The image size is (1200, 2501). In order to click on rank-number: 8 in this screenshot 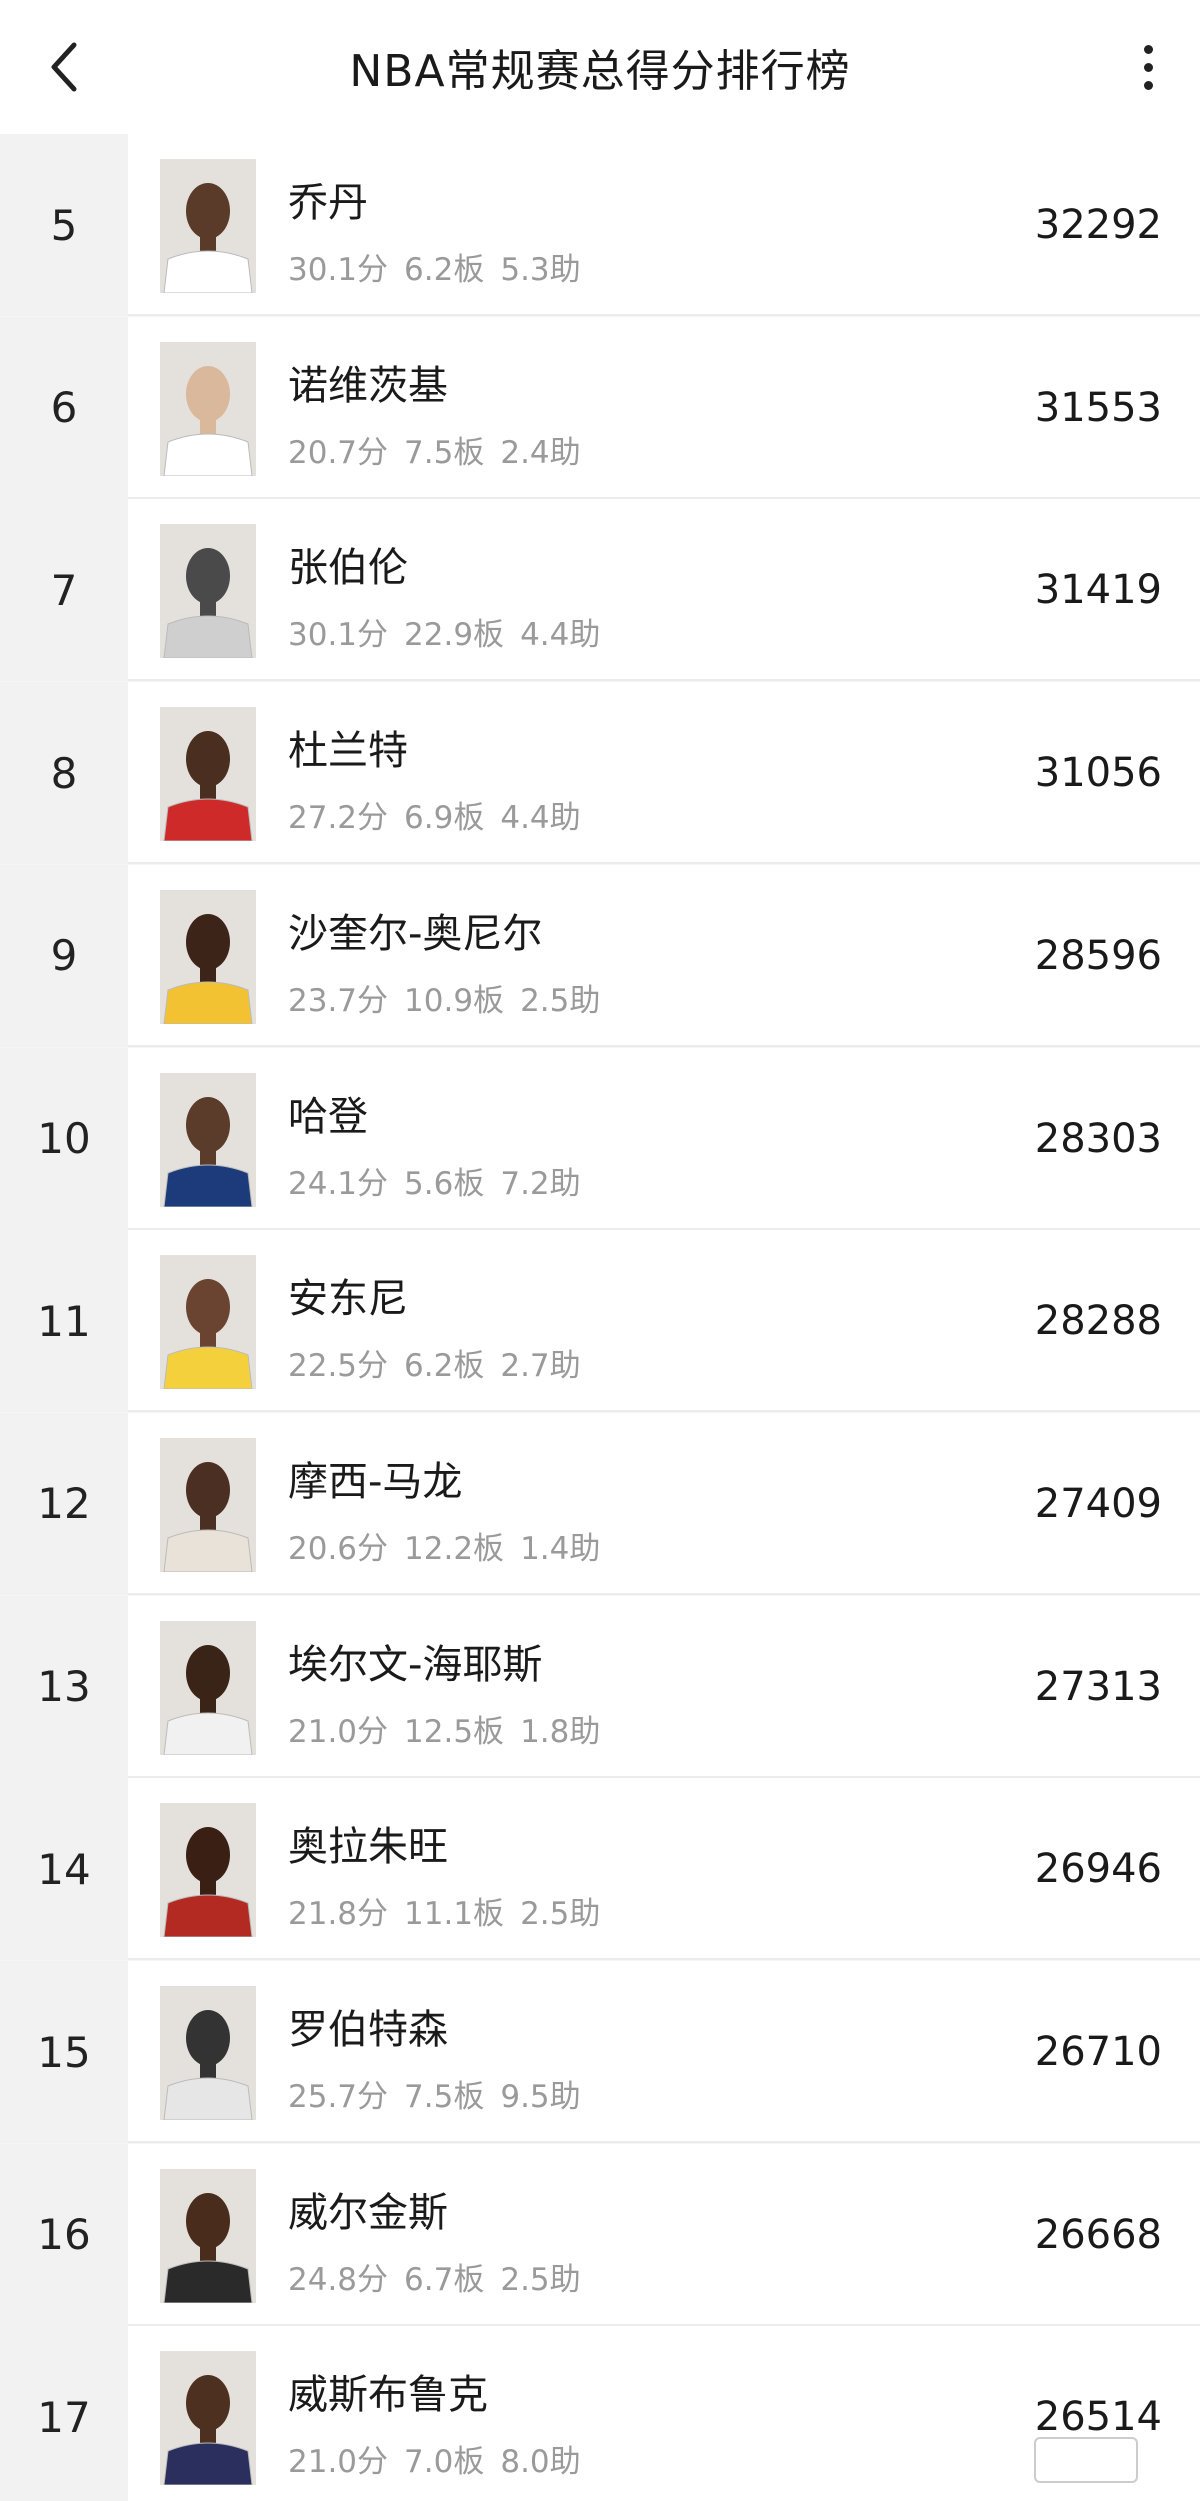, I will do `click(64, 773)`.